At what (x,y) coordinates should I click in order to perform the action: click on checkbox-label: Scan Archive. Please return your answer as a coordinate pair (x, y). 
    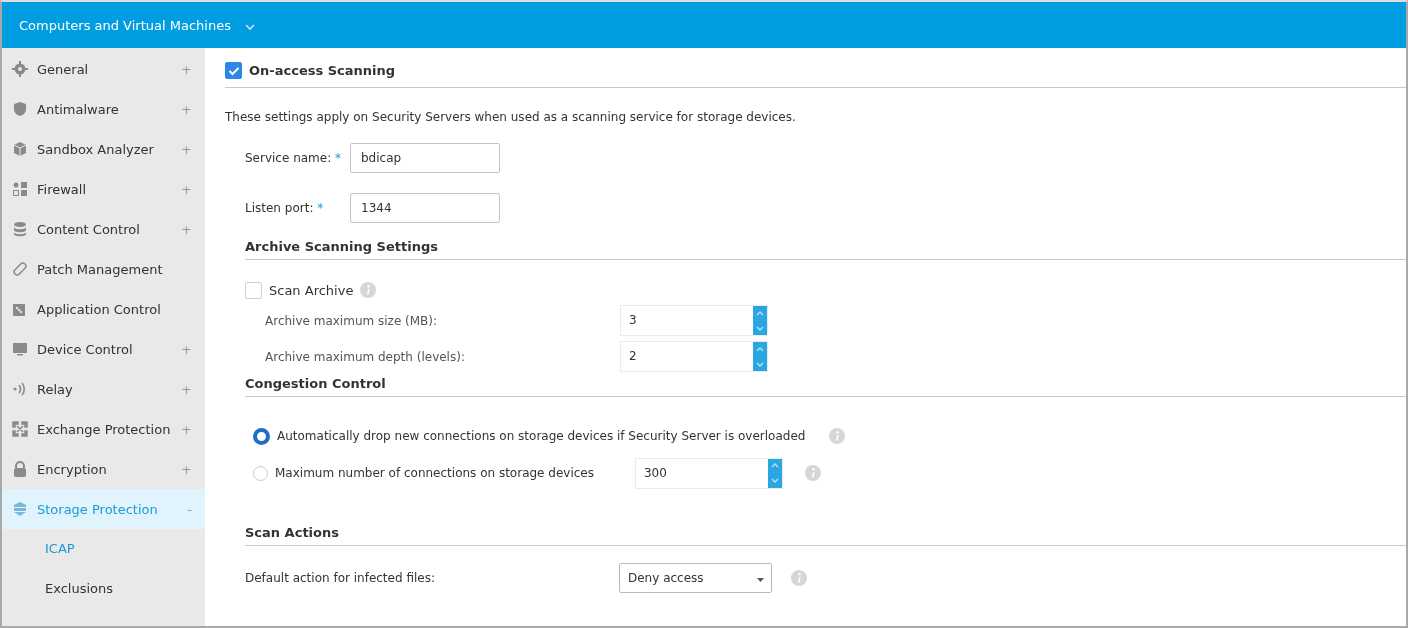
    Looking at the image, I should click on (311, 290).